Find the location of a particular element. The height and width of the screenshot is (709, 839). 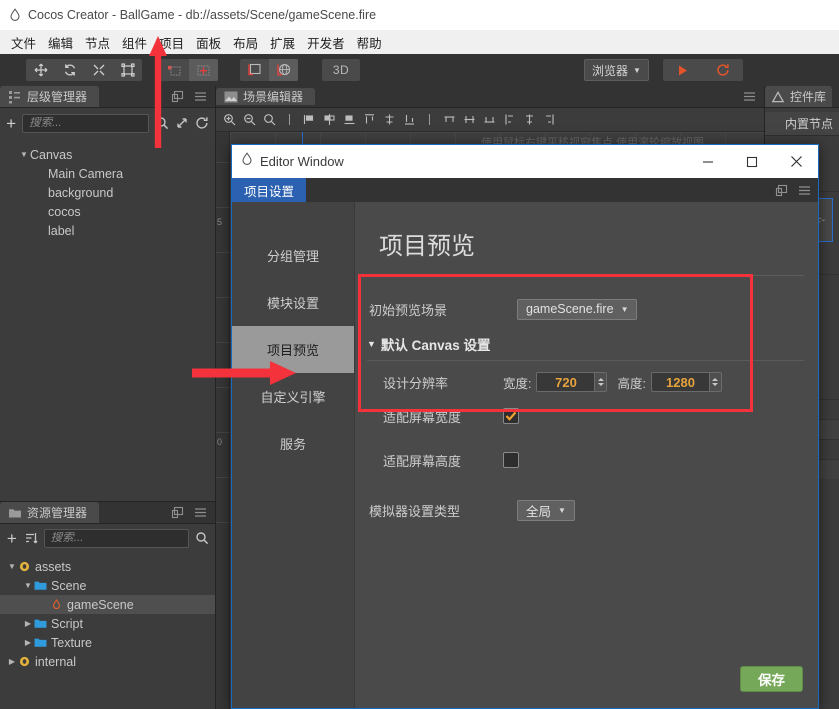

asset-label: Texture is located at coordinates (71, 642).